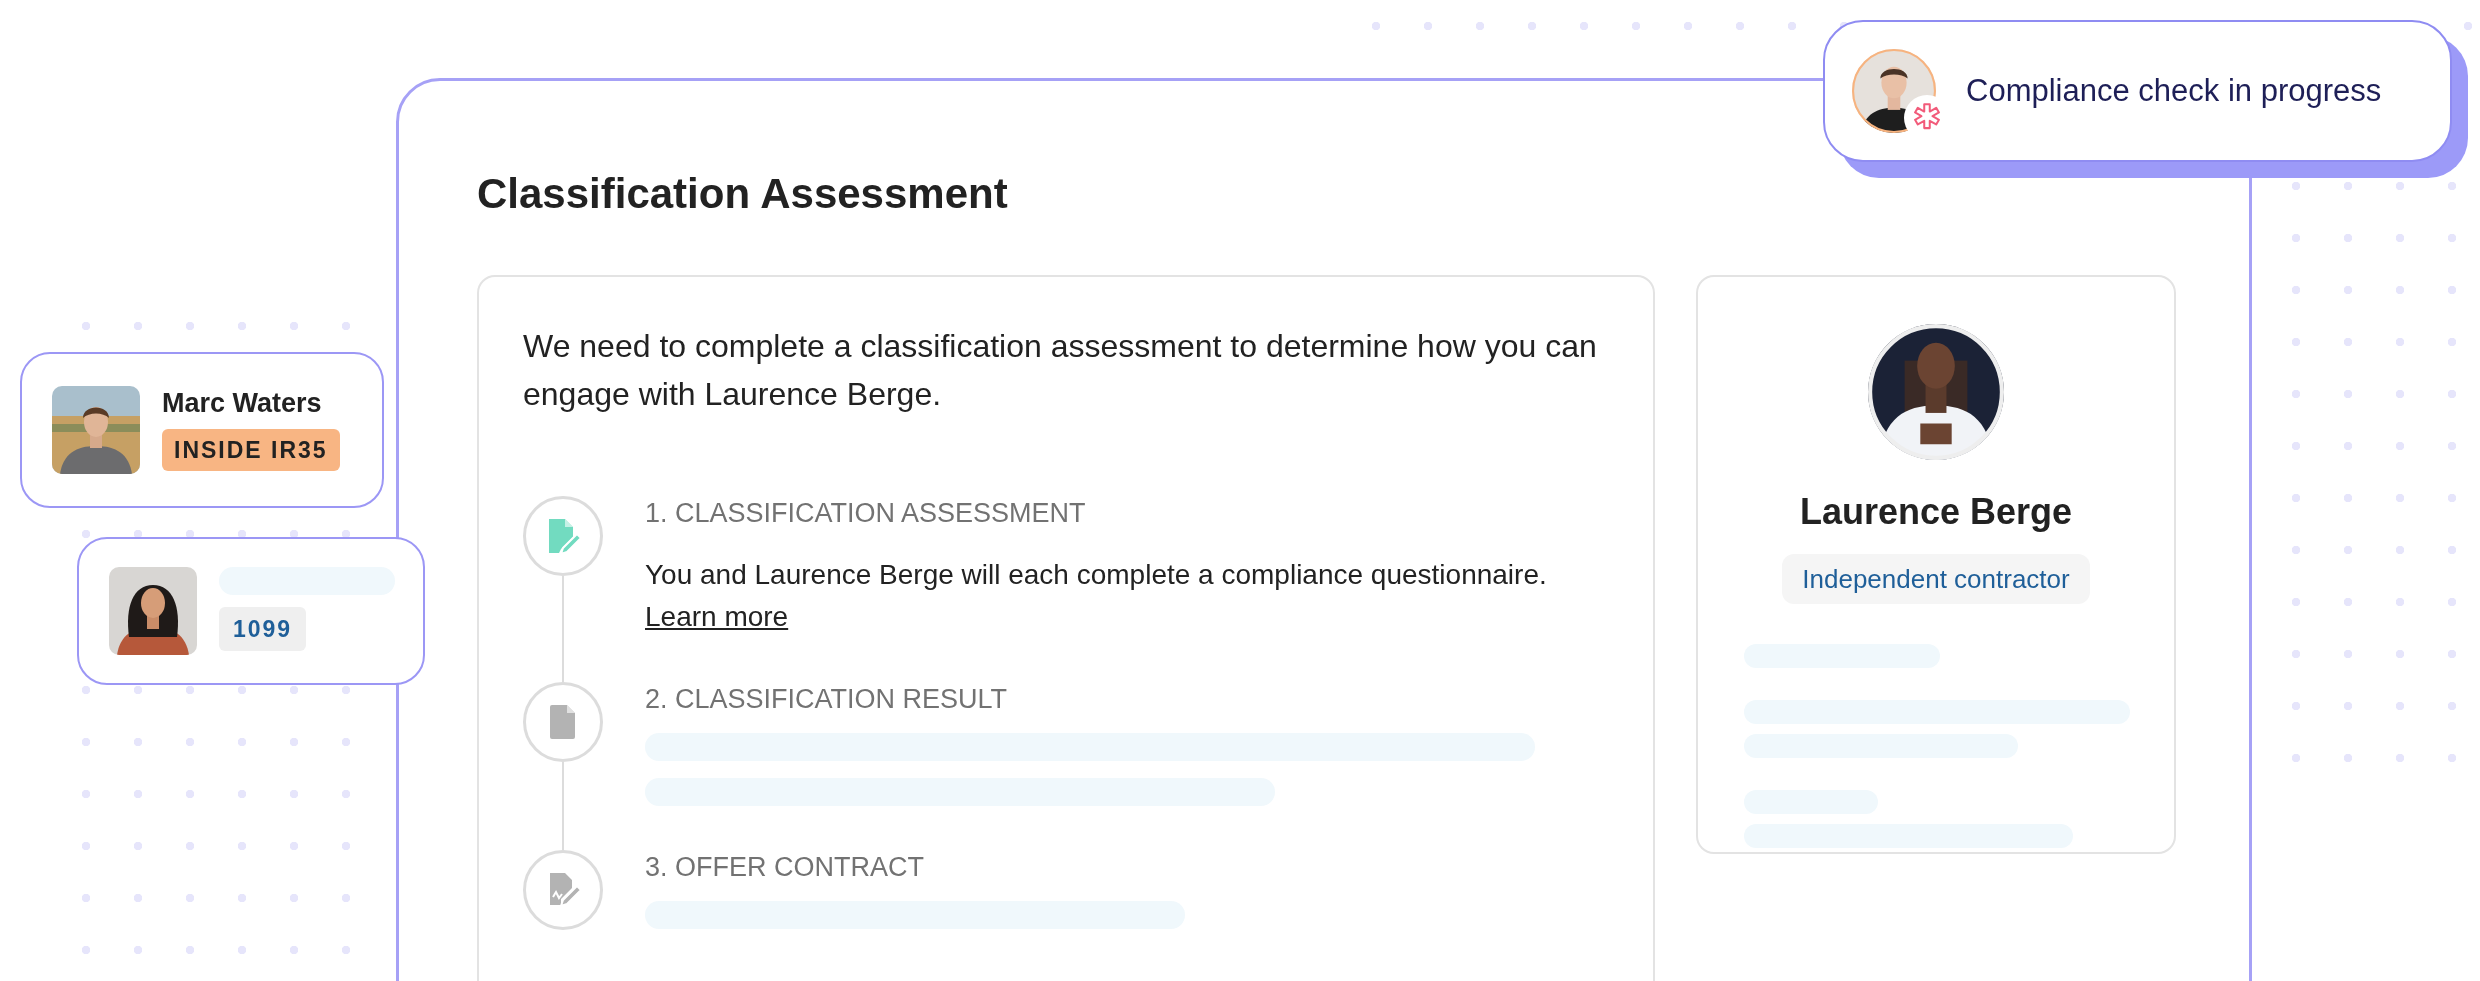 The image size is (2480, 981). Describe the element at coordinates (1936, 579) in the screenshot. I see `contractor-type-tag: Independent contractor` at that location.